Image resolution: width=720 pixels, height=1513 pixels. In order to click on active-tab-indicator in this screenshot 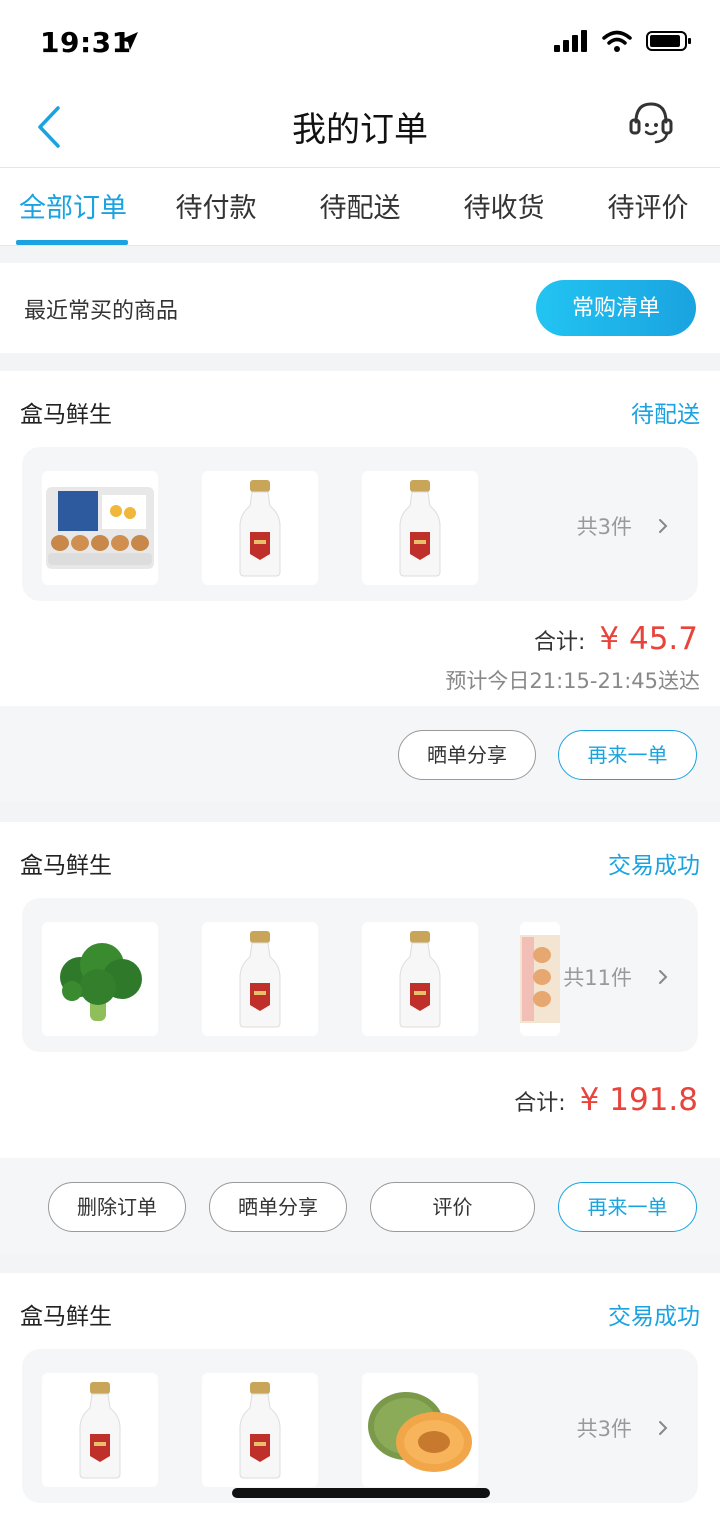, I will do `click(72, 242)`.